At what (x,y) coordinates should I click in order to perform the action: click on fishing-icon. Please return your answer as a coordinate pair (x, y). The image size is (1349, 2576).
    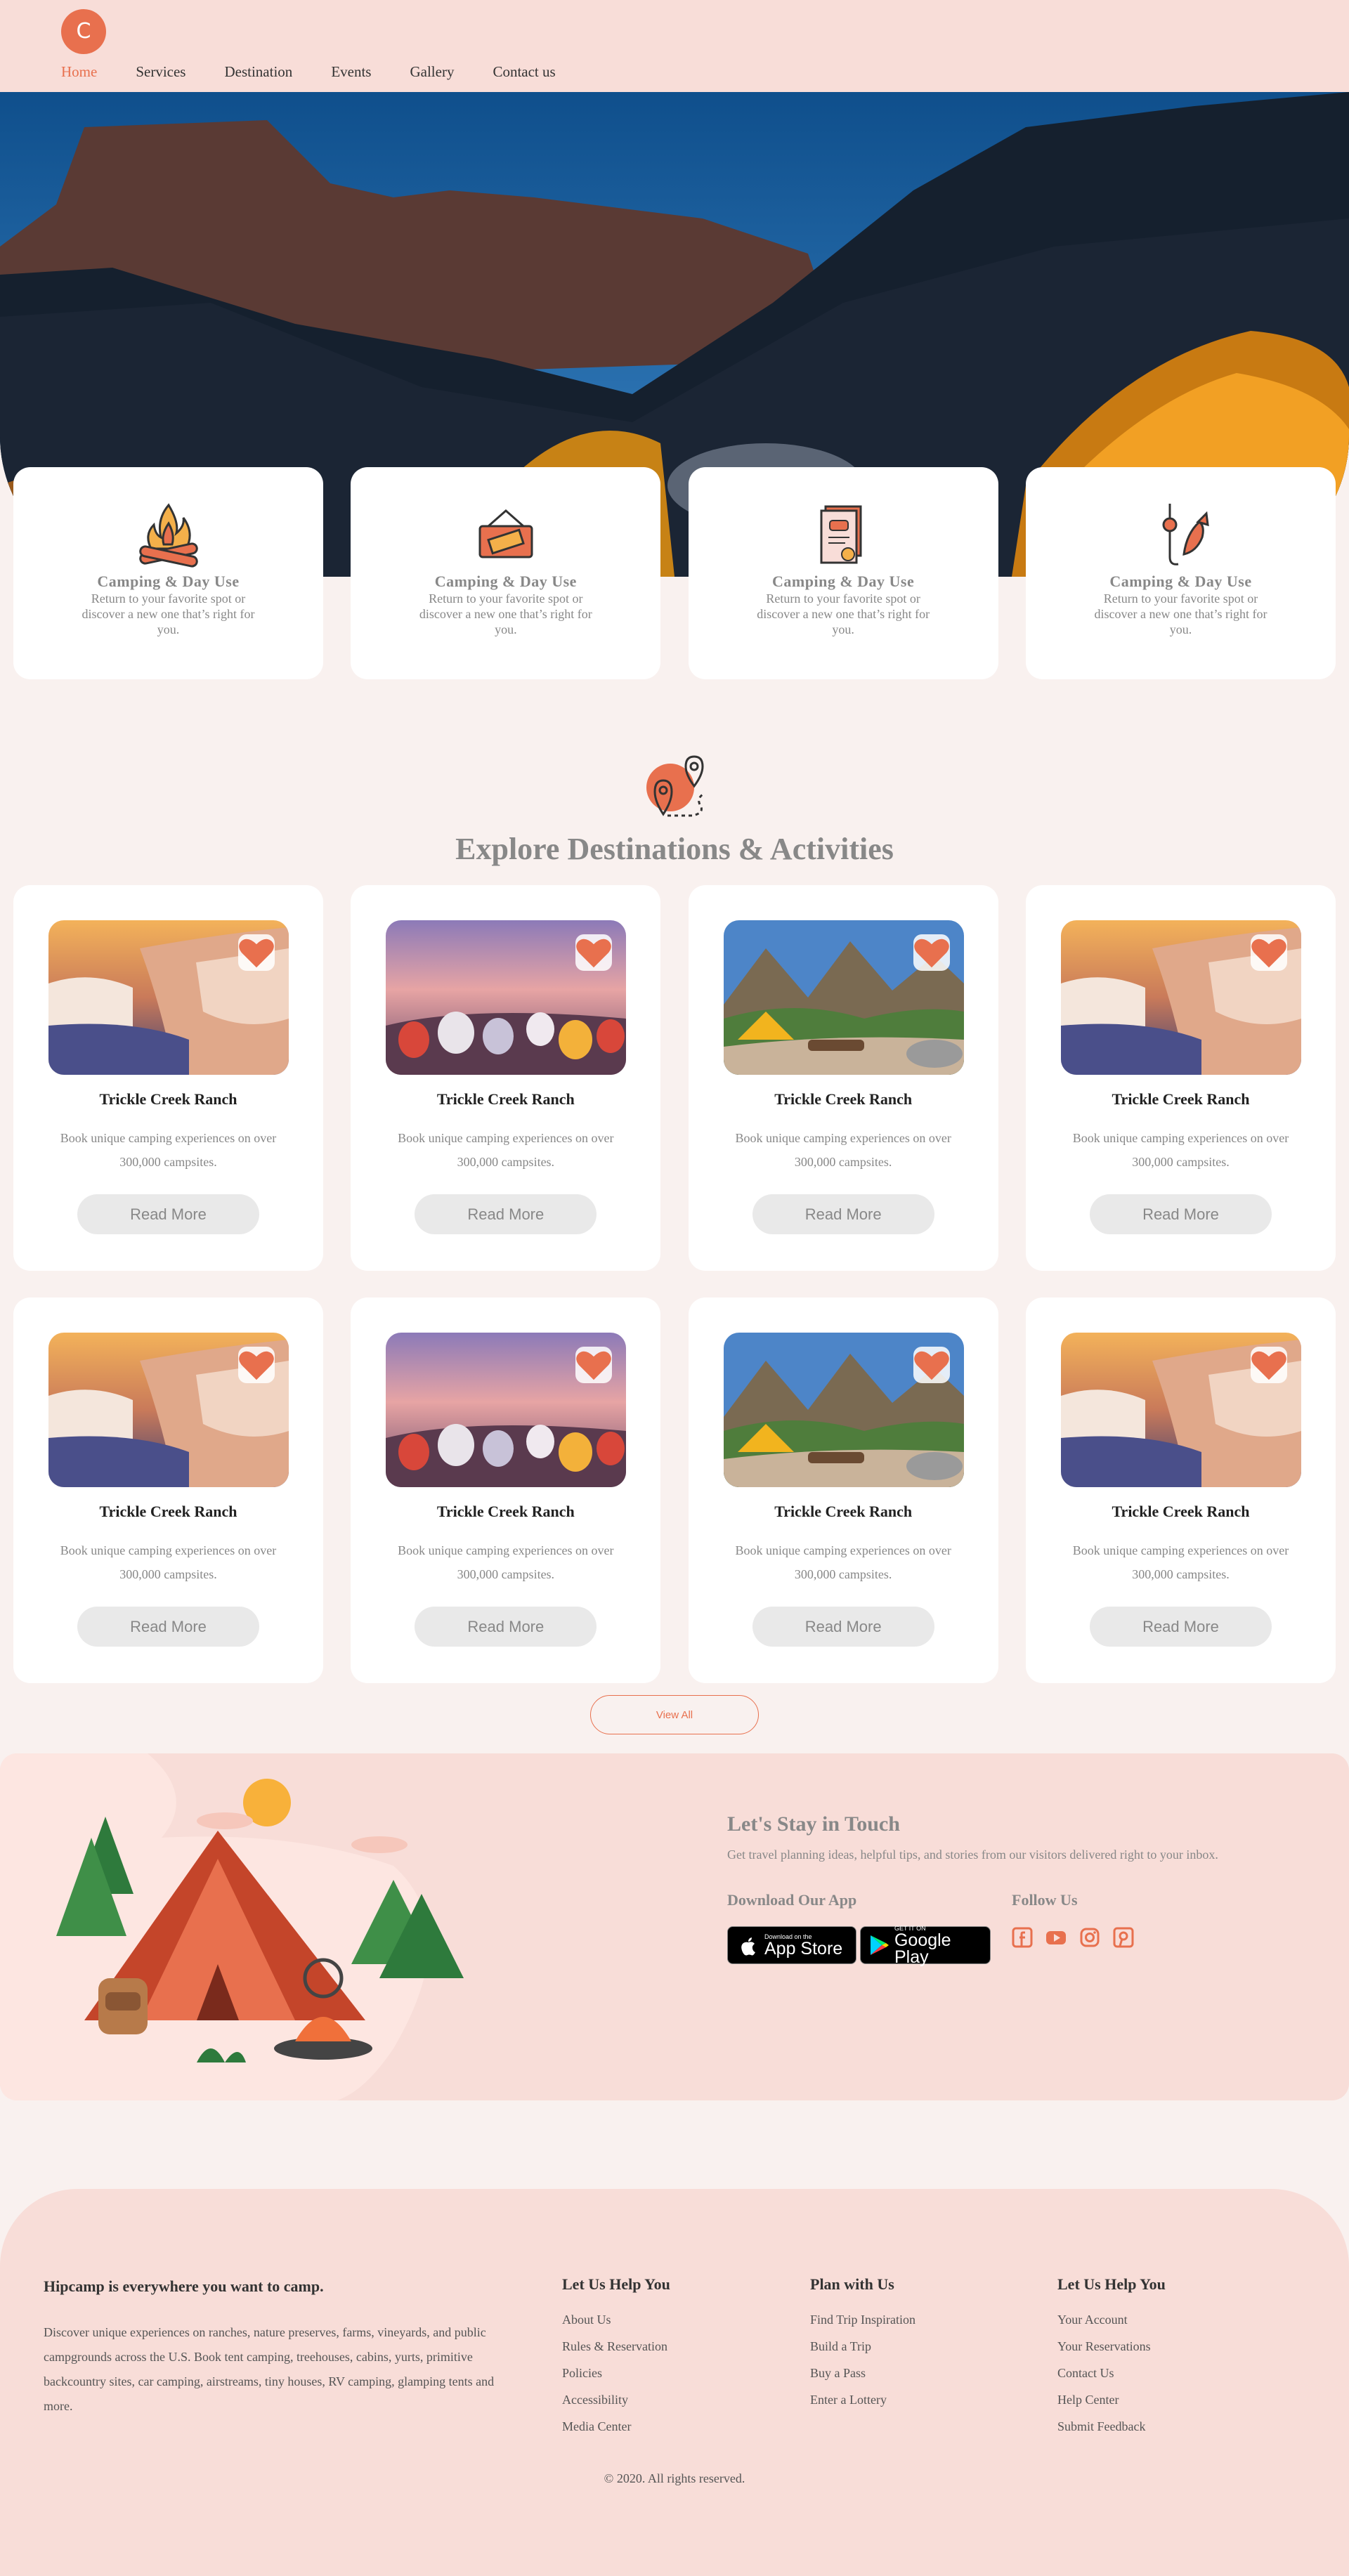
    Looking at the image, I should click on (1186, 534).